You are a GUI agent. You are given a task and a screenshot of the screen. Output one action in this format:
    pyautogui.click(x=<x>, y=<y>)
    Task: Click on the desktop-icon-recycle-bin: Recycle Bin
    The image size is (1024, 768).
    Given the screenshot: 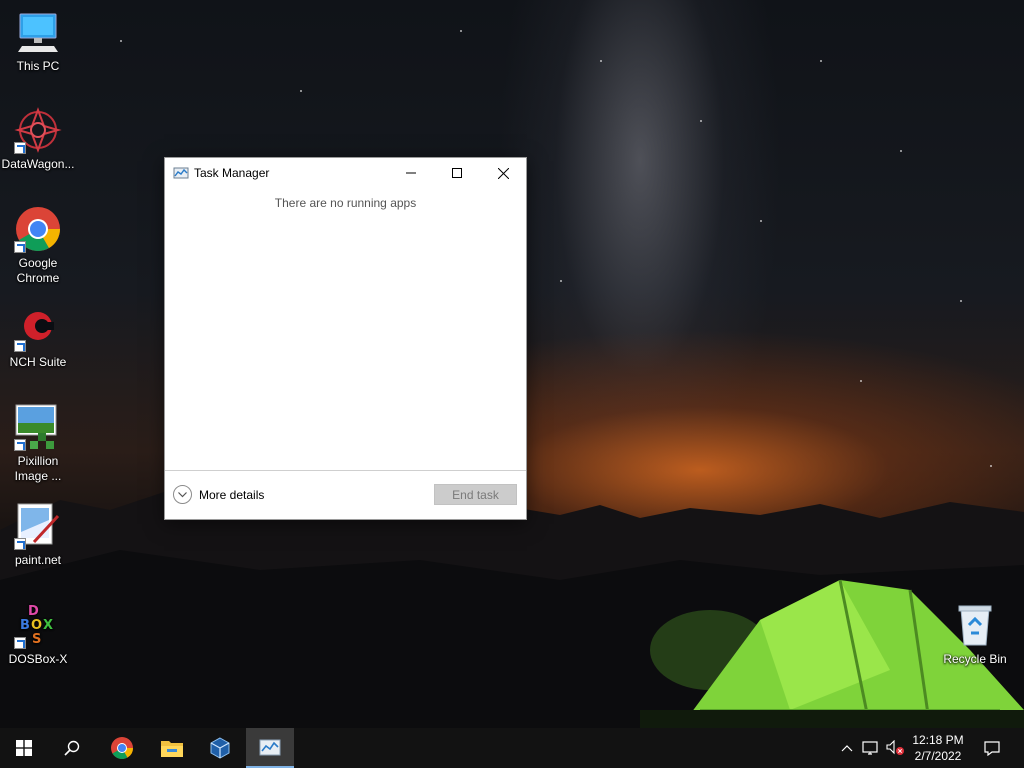 What is the action you would take?
    pyautogui.click(x=975, y=634)
    